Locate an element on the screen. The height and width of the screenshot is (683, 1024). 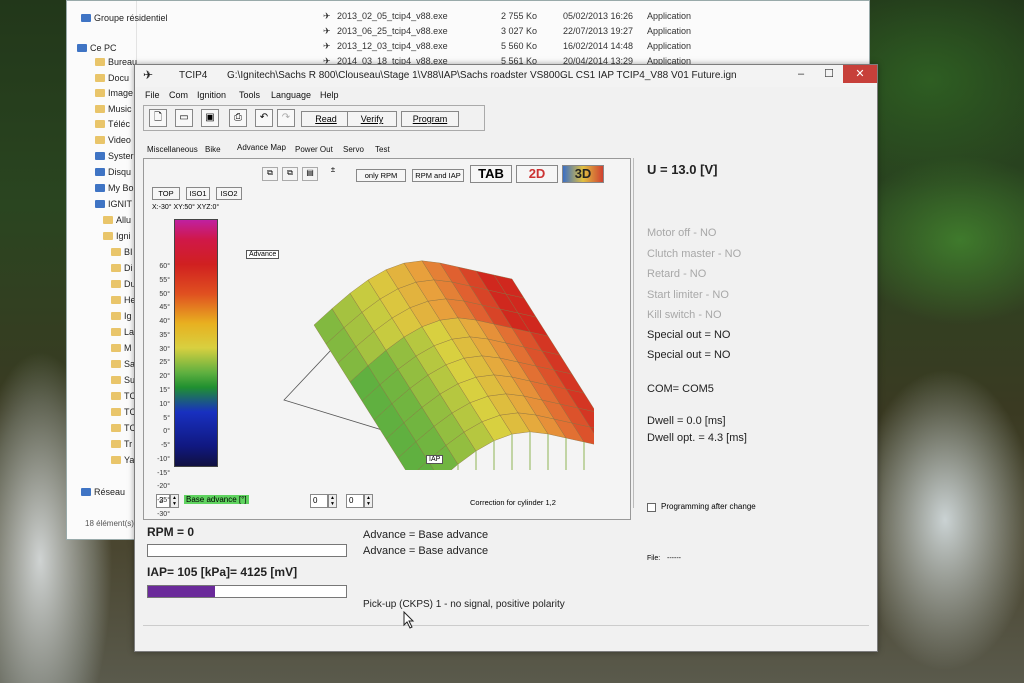
undo-icon: ↶ is located at coordinates (264, 118).